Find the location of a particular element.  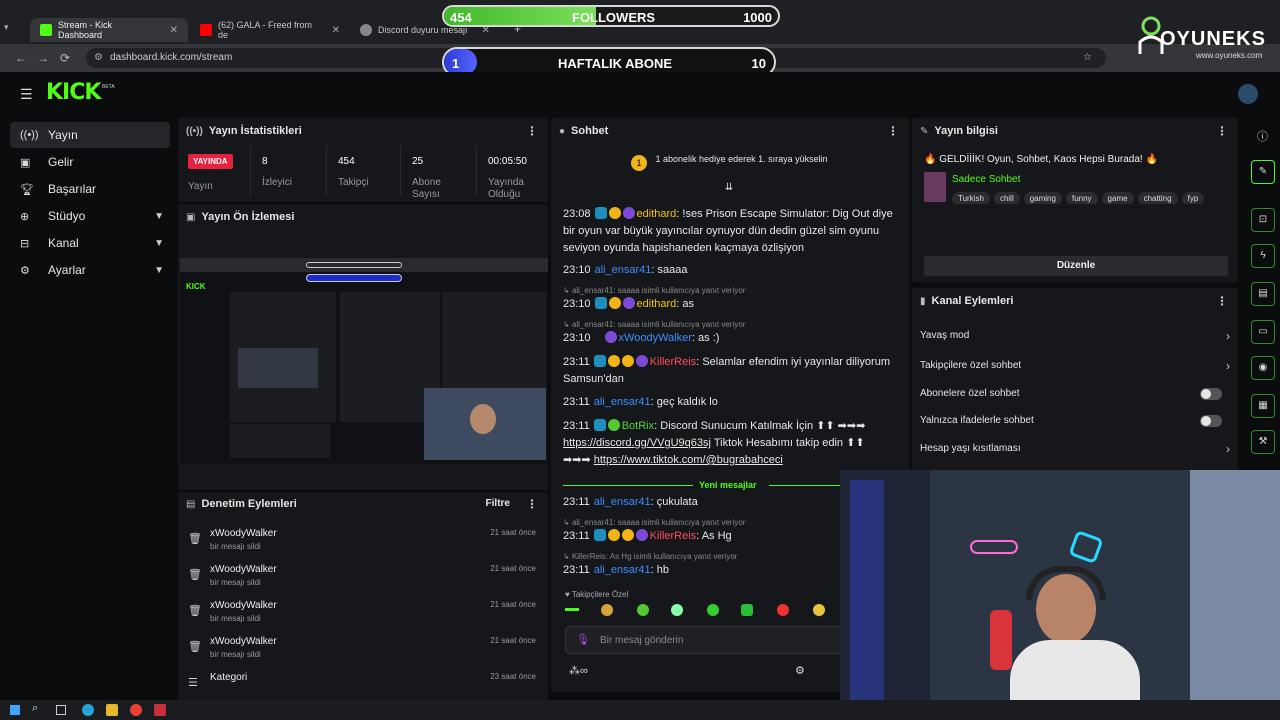

lightning-icon: ϟ is located at coordinates (1263, 256).